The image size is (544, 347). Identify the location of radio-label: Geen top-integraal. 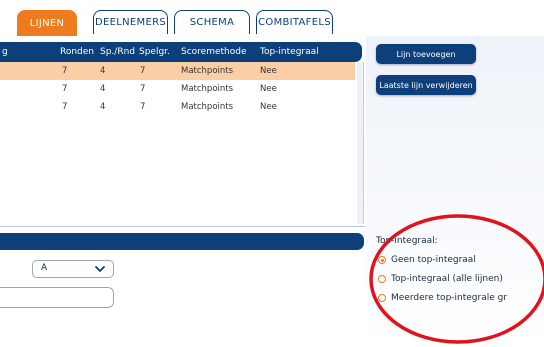
(433, 260).